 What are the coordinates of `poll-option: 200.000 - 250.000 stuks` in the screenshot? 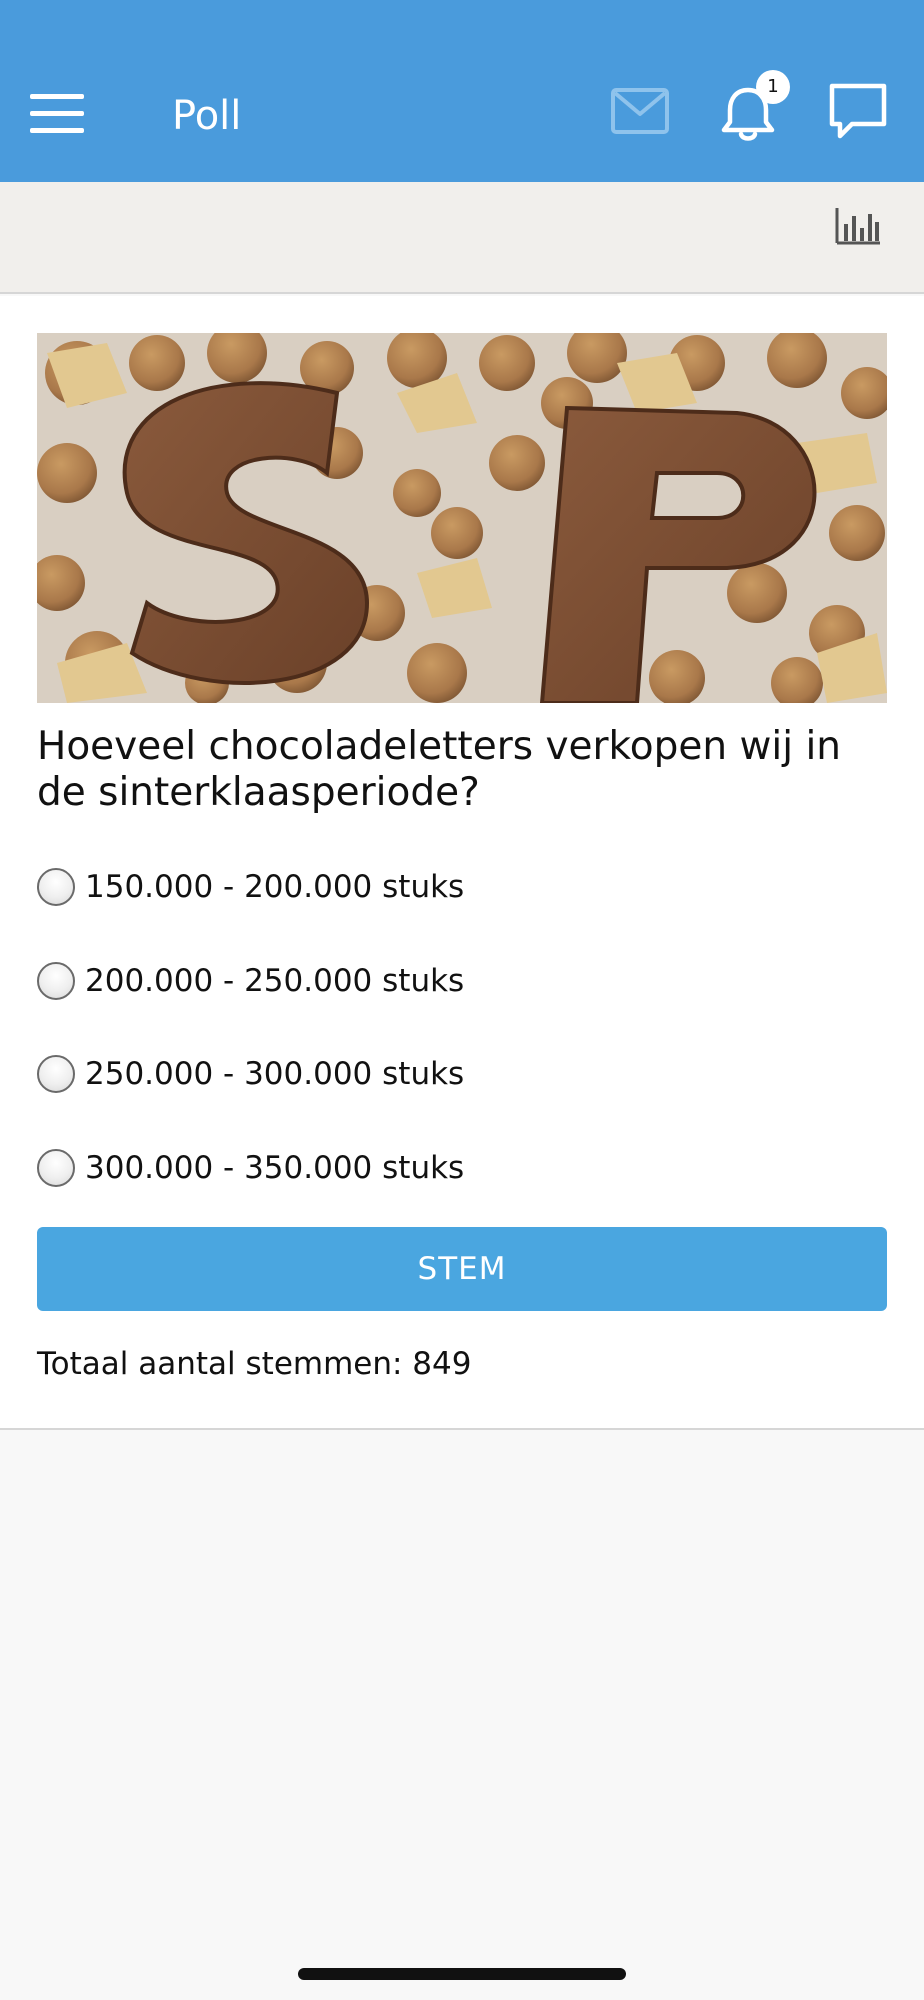 It's located at (250, 981).